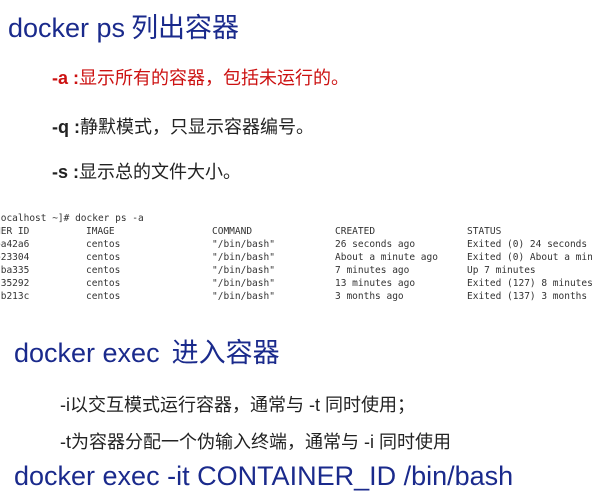 Image resolution: width=604 pixels, height=504 pixels. I want to click on row-container-id: 735292, so click(15, 283).